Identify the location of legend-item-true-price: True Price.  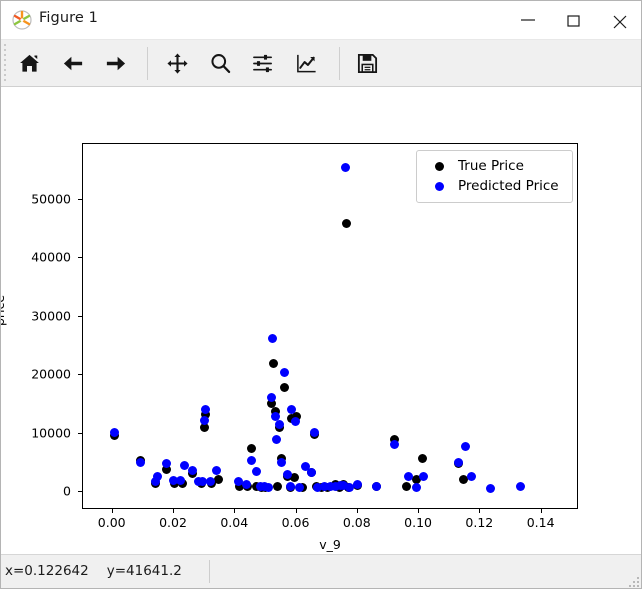
(494, 166).